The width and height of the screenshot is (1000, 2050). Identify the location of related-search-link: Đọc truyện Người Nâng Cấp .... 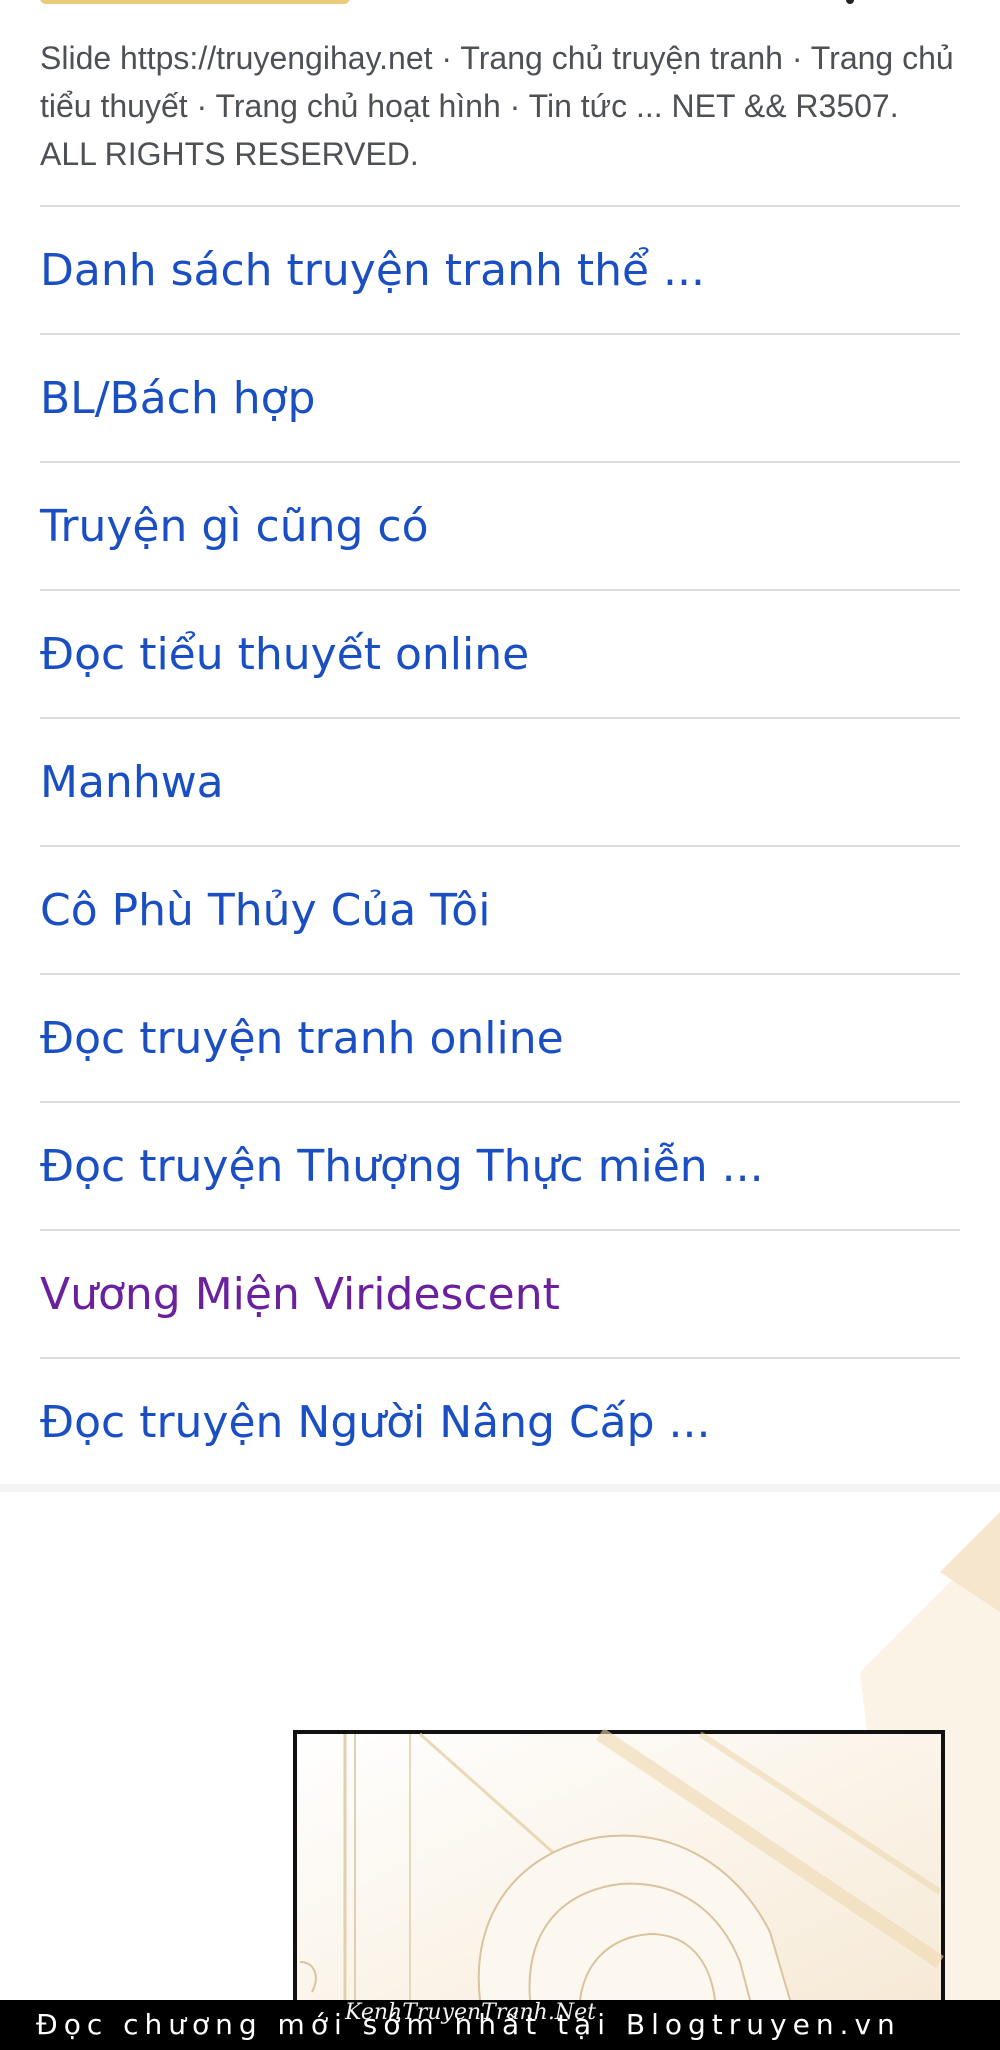
(500, 1423).